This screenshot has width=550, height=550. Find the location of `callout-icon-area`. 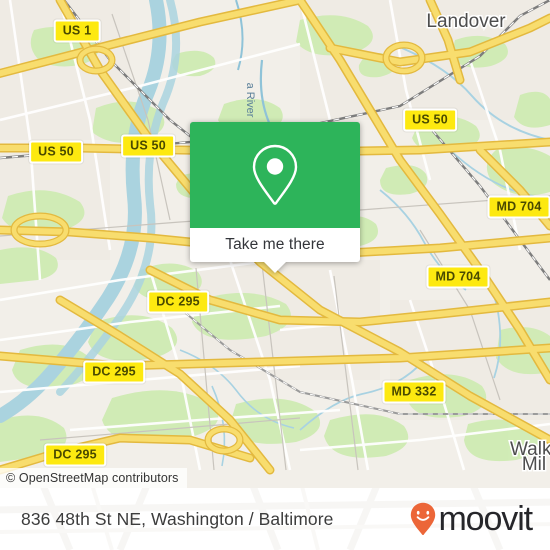

callout-icon-area is located at coordinates (275, 175).